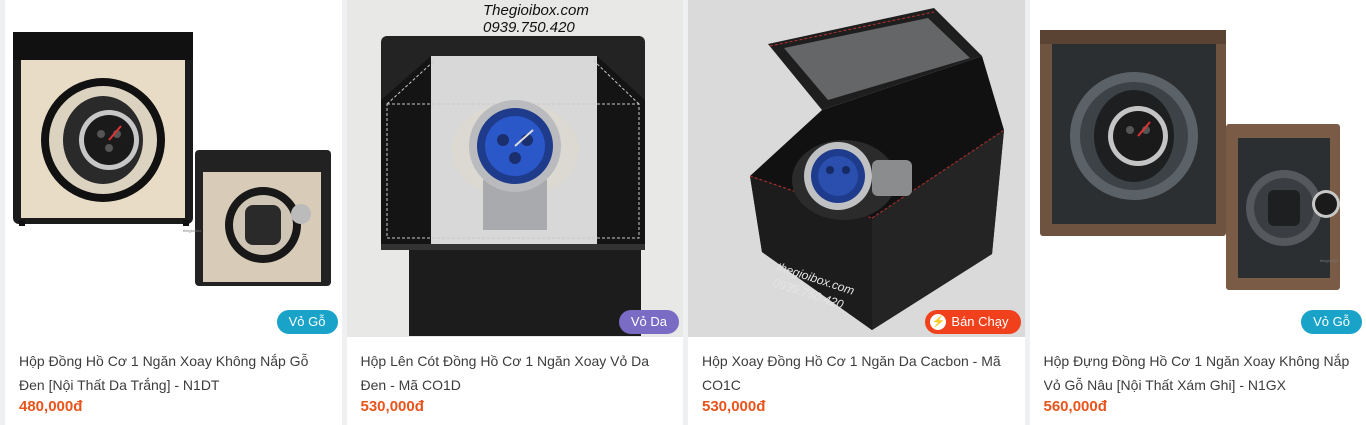 Image resolution: width=1366 pixels, height=425 pixels. Describe the element at coordinates (536, 10) in the screenshot. I see `watermark-site: Thegioibox.com` at that location.